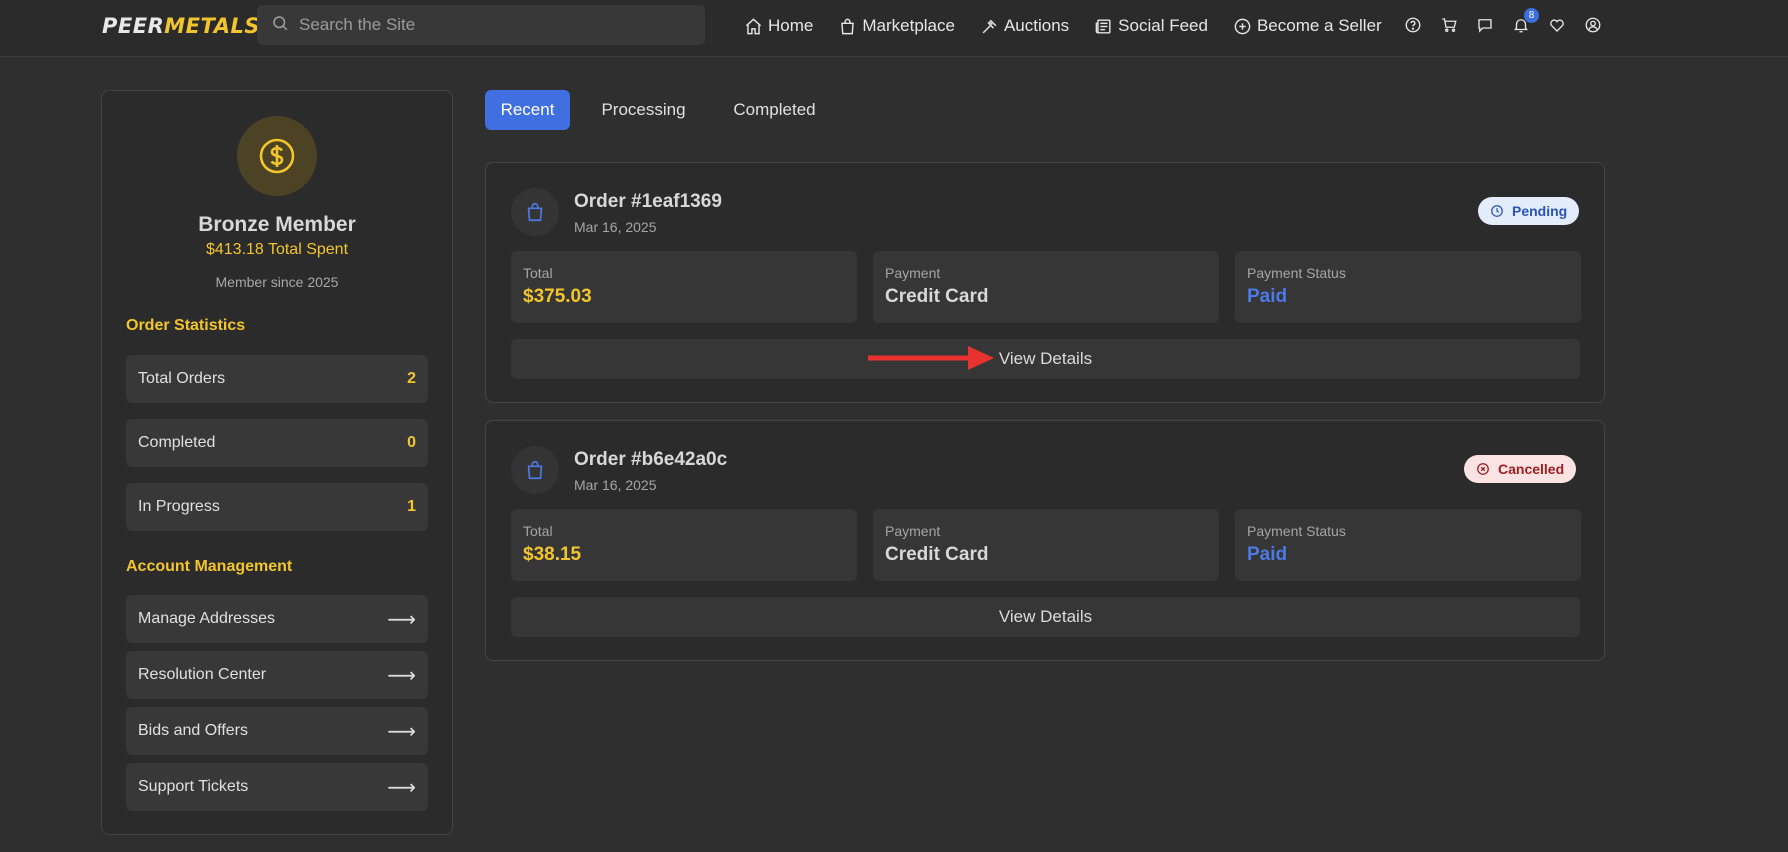 Image resolution: width=1788 pixels, height=852 pixels. Describe the element at coordinates (212, 26) in the screenshot. I see `logo-text-metals: METALS` at that location.